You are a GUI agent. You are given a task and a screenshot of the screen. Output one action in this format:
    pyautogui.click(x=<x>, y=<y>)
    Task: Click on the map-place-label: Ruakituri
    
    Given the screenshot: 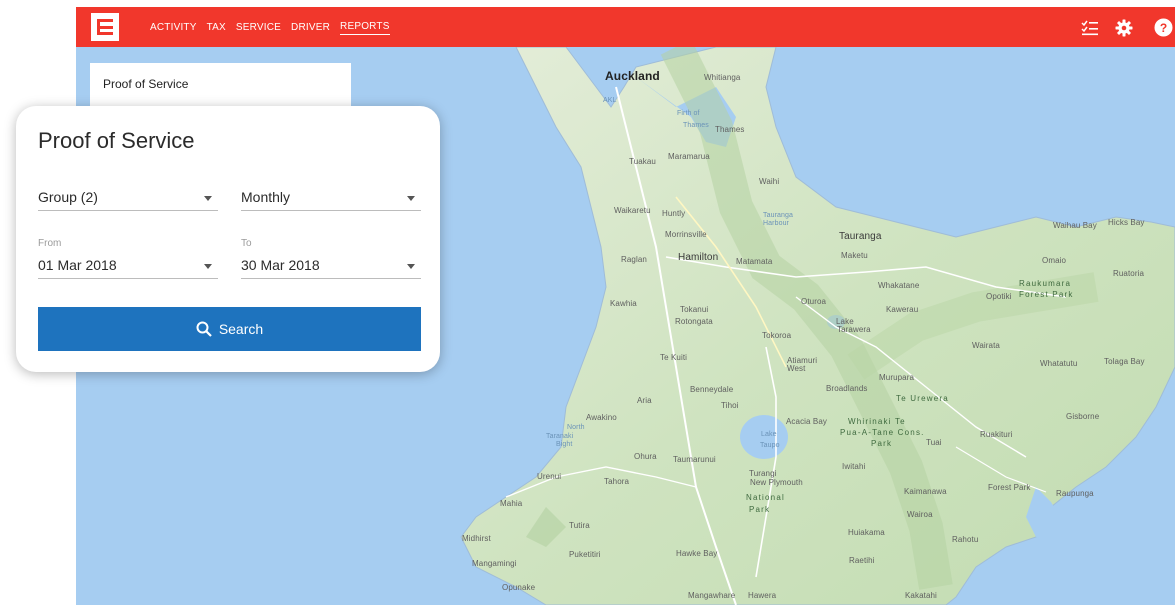 What is the action you would take?
    pyautogui.click(x=996, y=434)
    